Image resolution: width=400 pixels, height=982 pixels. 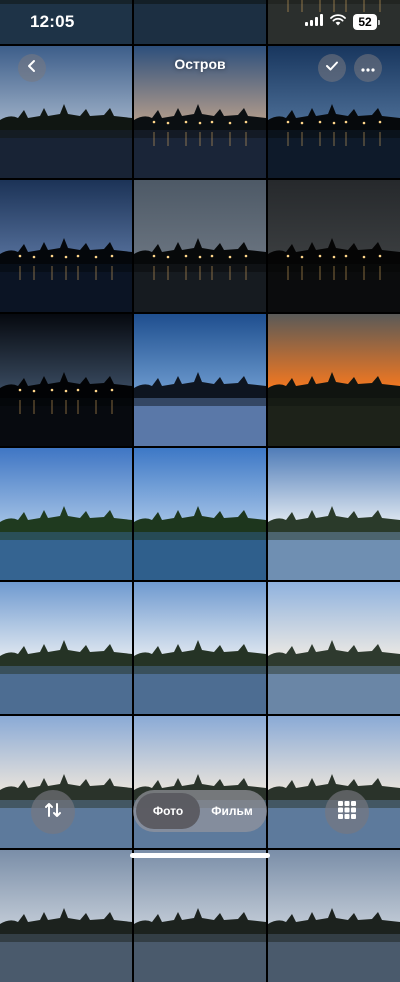 I want to click on segment-film: Фильм, so click(x=232, y=811).